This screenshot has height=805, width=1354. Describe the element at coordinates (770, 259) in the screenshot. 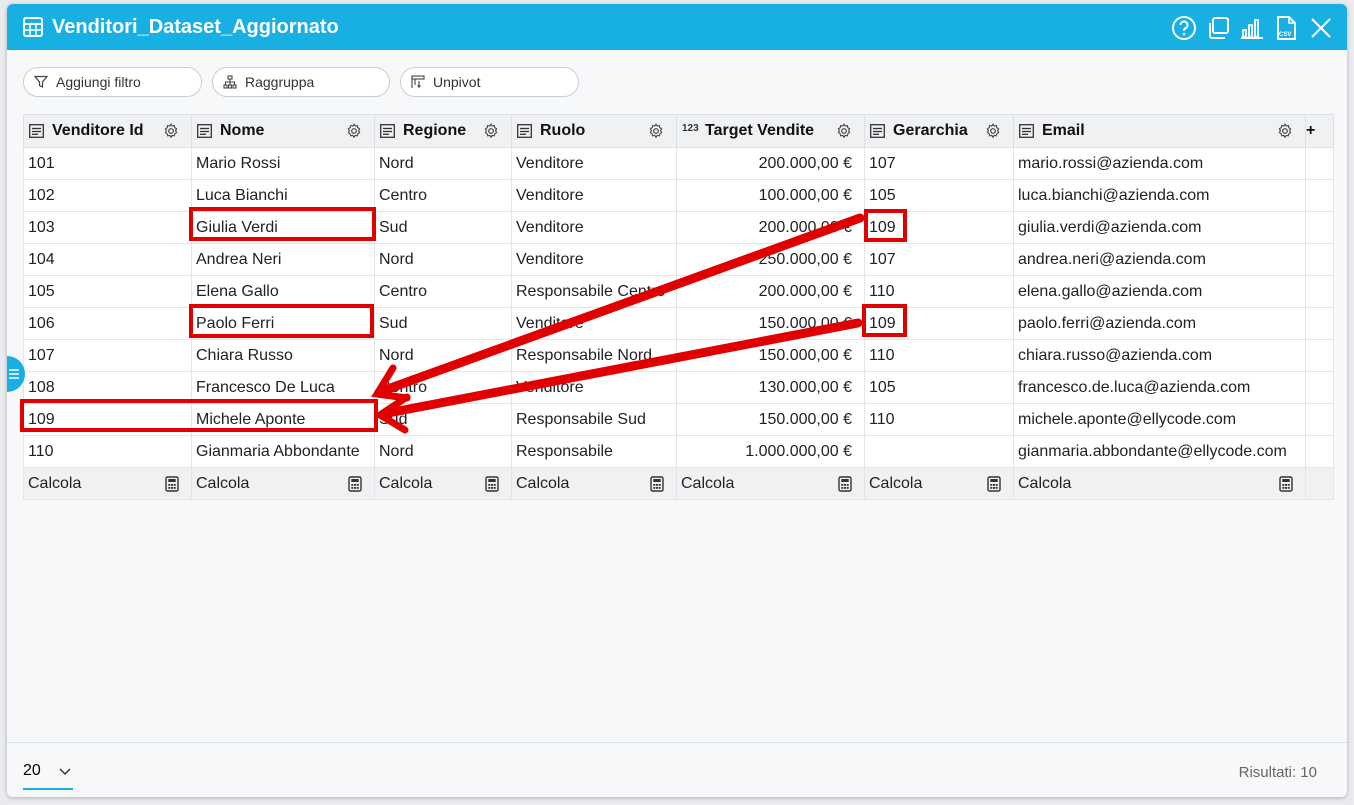

I see `table-cell: 250.000,00 €` at that location.